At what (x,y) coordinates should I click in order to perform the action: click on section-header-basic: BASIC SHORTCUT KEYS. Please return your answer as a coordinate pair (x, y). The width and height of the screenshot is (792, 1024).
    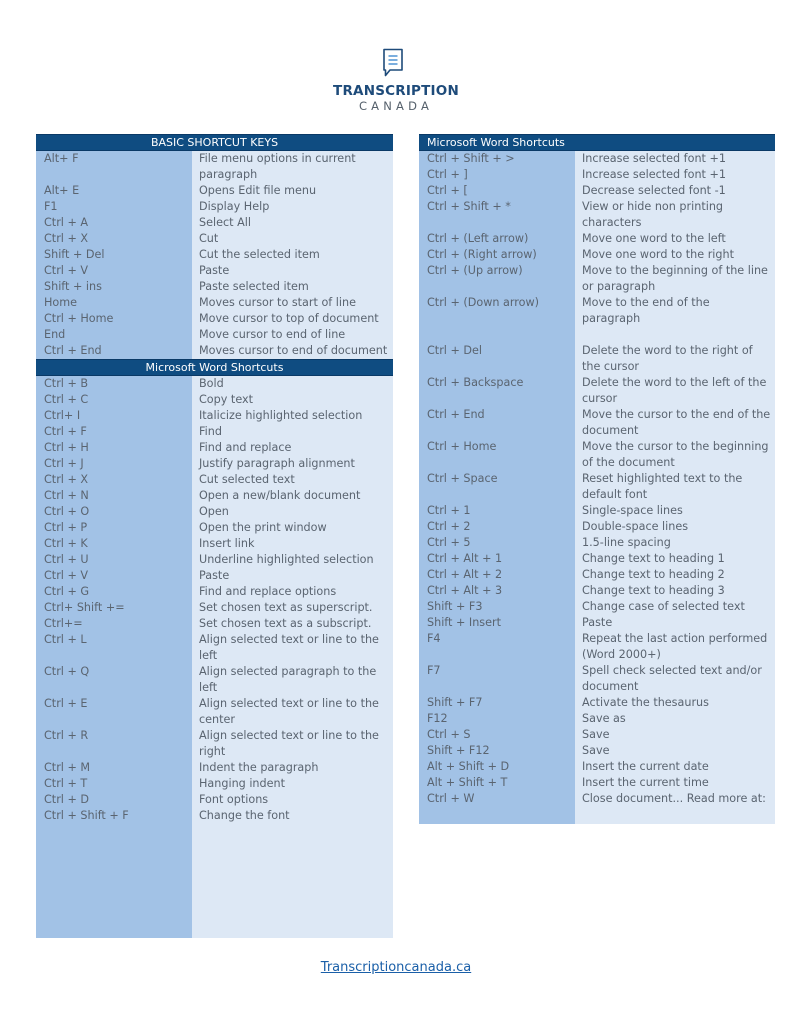
    Looking at the image, I should click on (214, 142).